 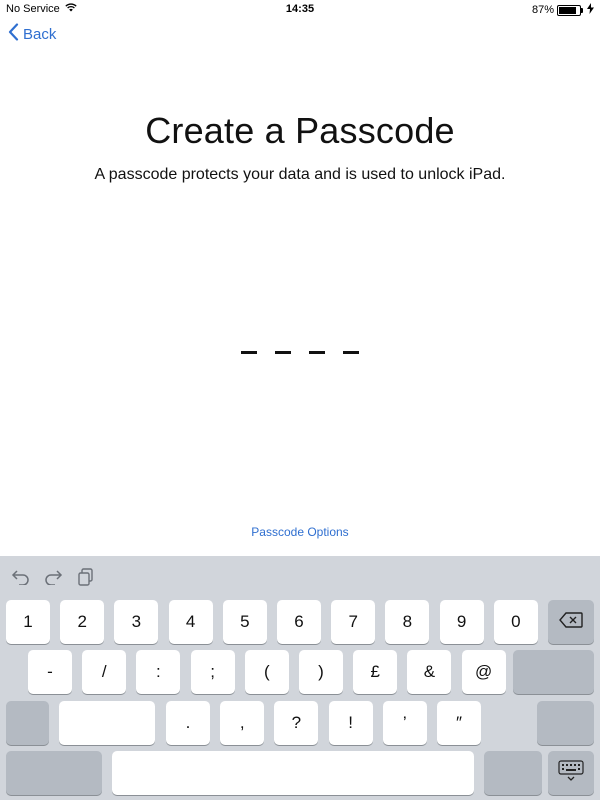 I want to click on symbols-key-right, so click(x=565, y=723).